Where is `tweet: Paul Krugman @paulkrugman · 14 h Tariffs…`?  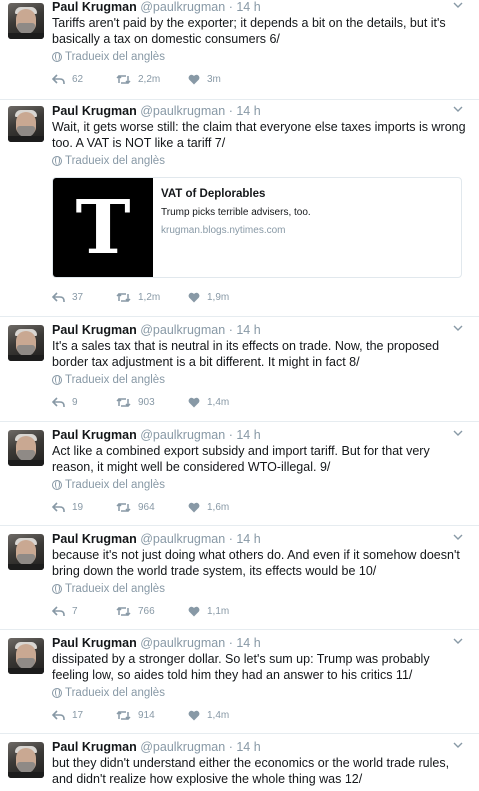 tweet: Paul Krugman @paulkrugman · 14 h Tariffs… is located at coordinates (239, 50).